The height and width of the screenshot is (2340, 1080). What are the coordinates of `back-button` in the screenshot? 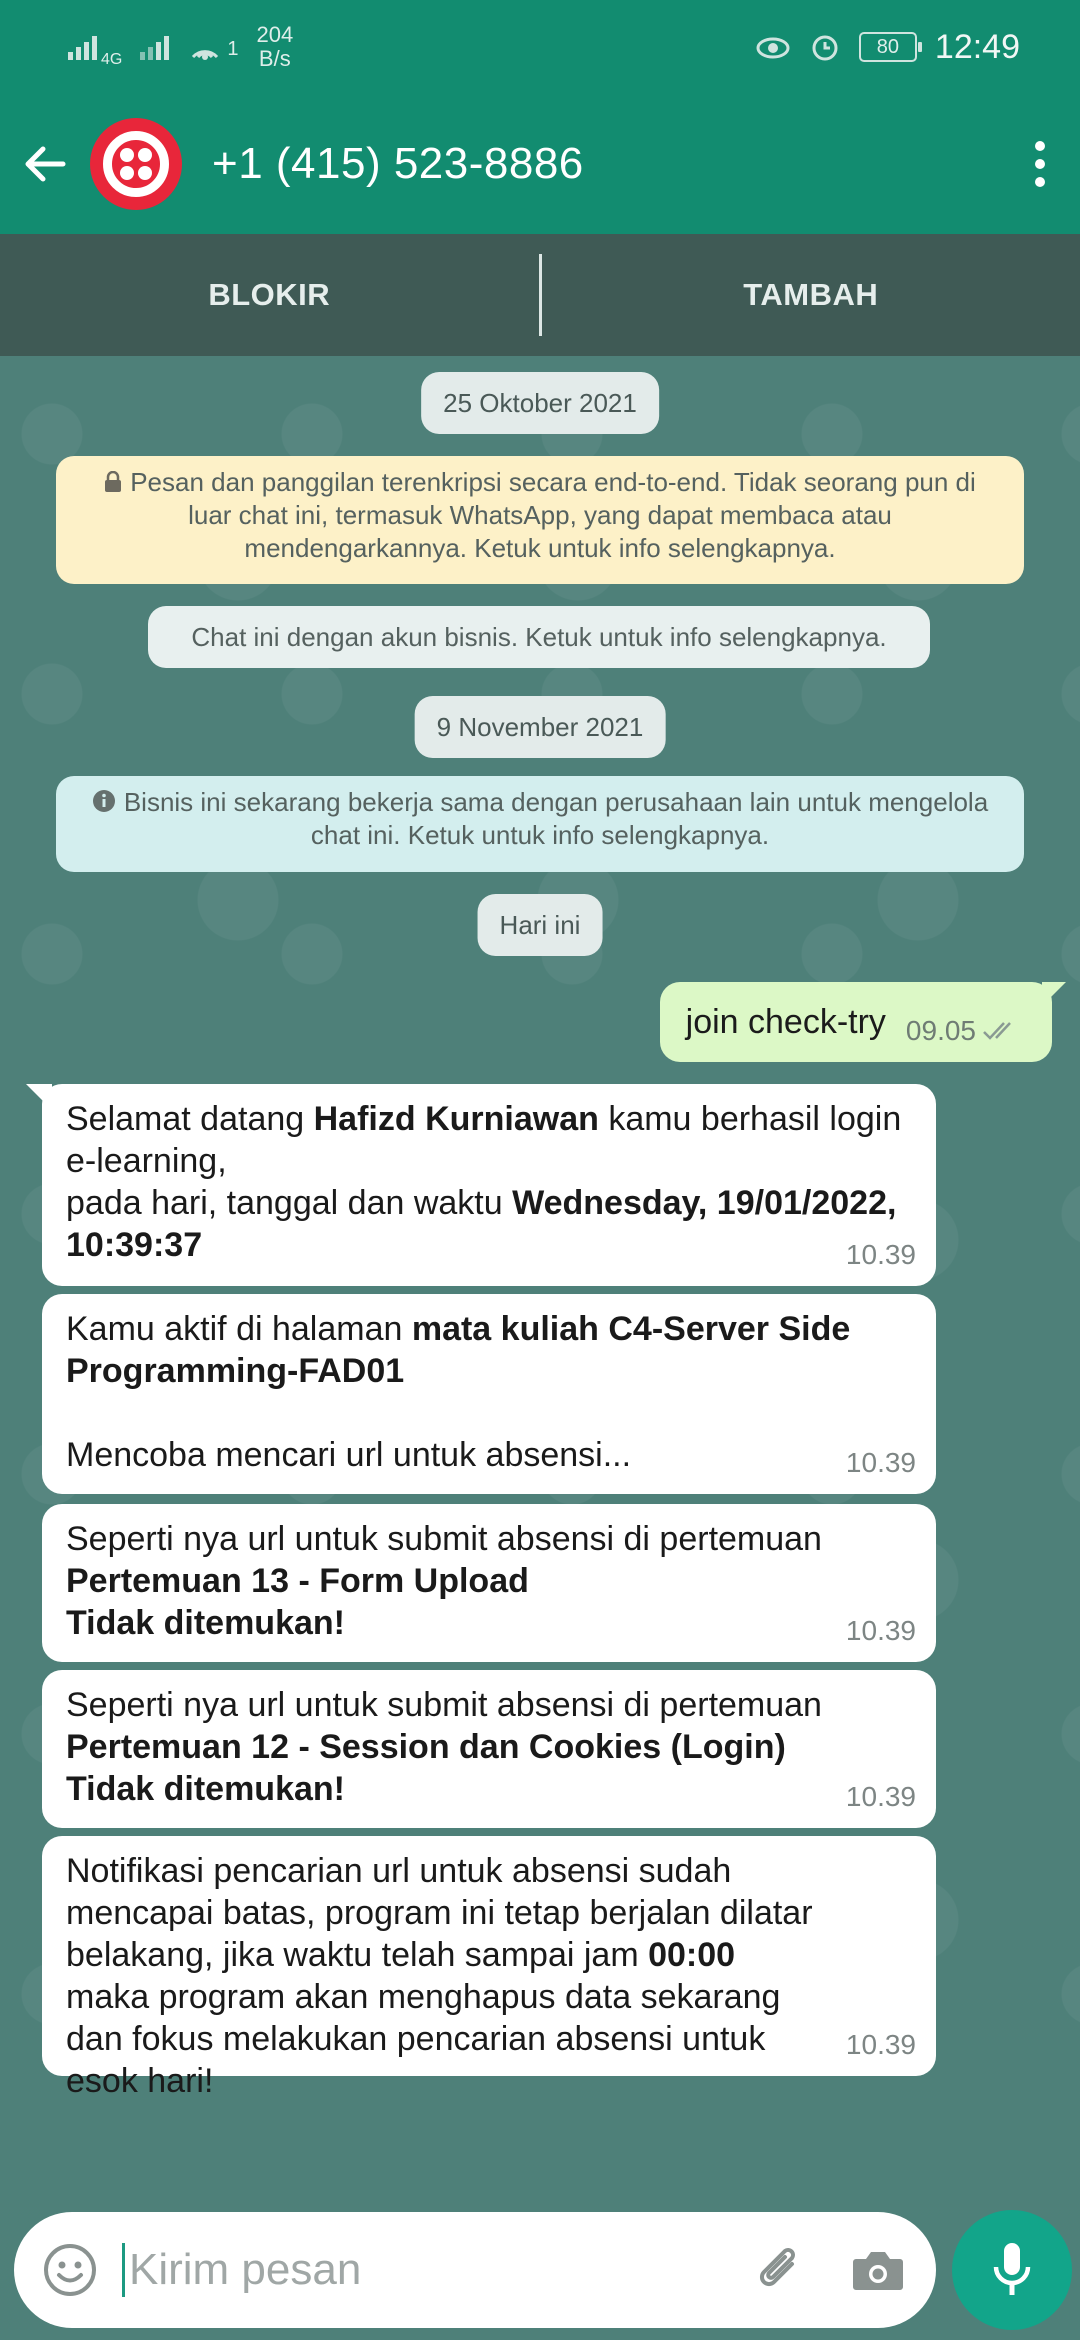 It's located at (45, 164).